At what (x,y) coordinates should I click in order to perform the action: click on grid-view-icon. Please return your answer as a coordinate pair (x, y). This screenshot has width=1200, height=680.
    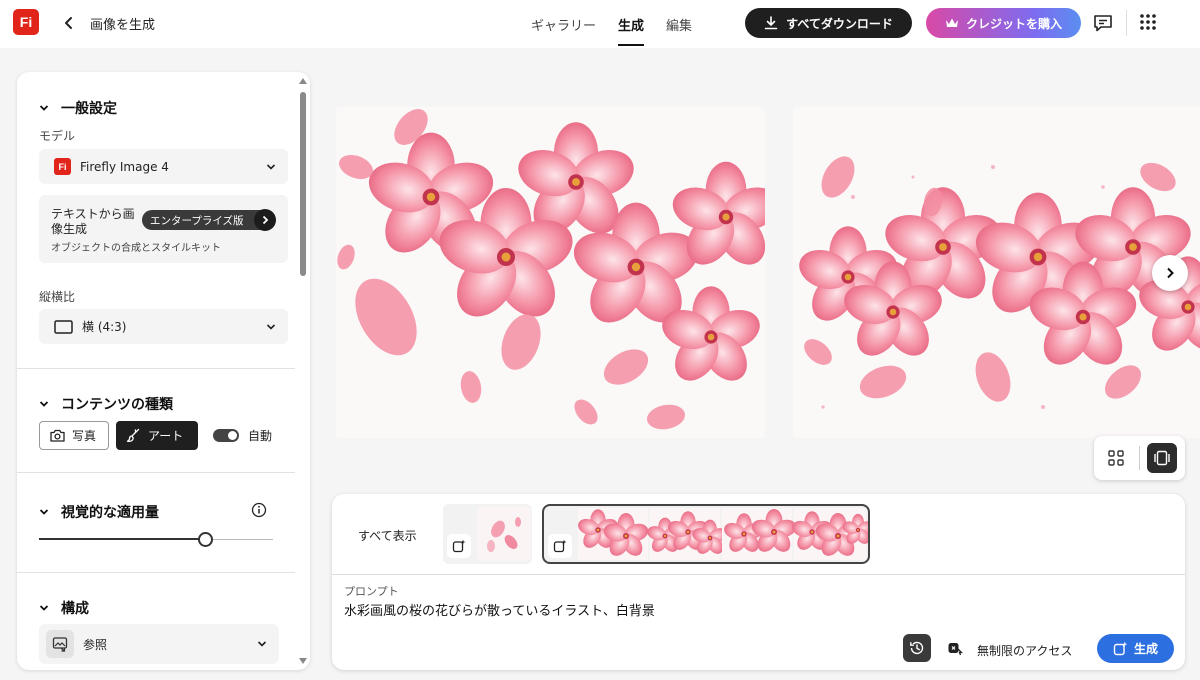
    Looking at the image, I should click on (1116, 458).